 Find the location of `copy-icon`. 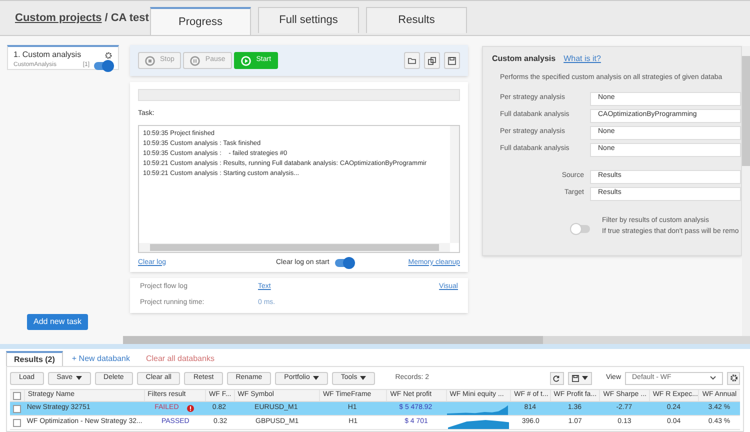

copy-icon is located at coordinates (432, 60).